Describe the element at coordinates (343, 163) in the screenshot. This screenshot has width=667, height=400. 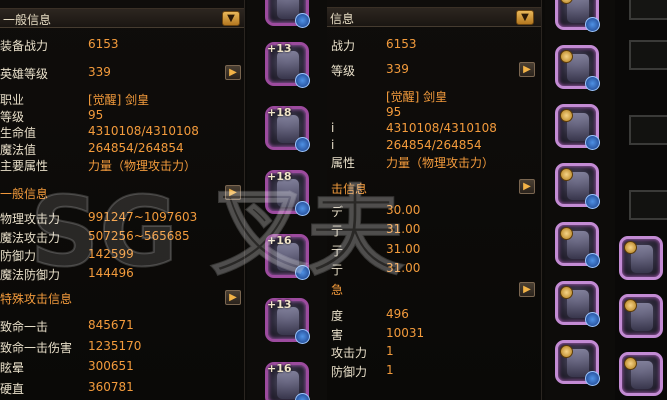
I see `stat-label: 属性` at that location.